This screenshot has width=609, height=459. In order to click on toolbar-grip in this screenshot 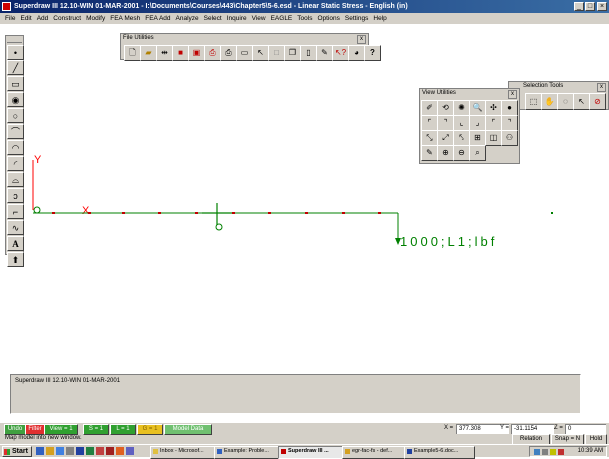, I will do `click(14, 40)`.